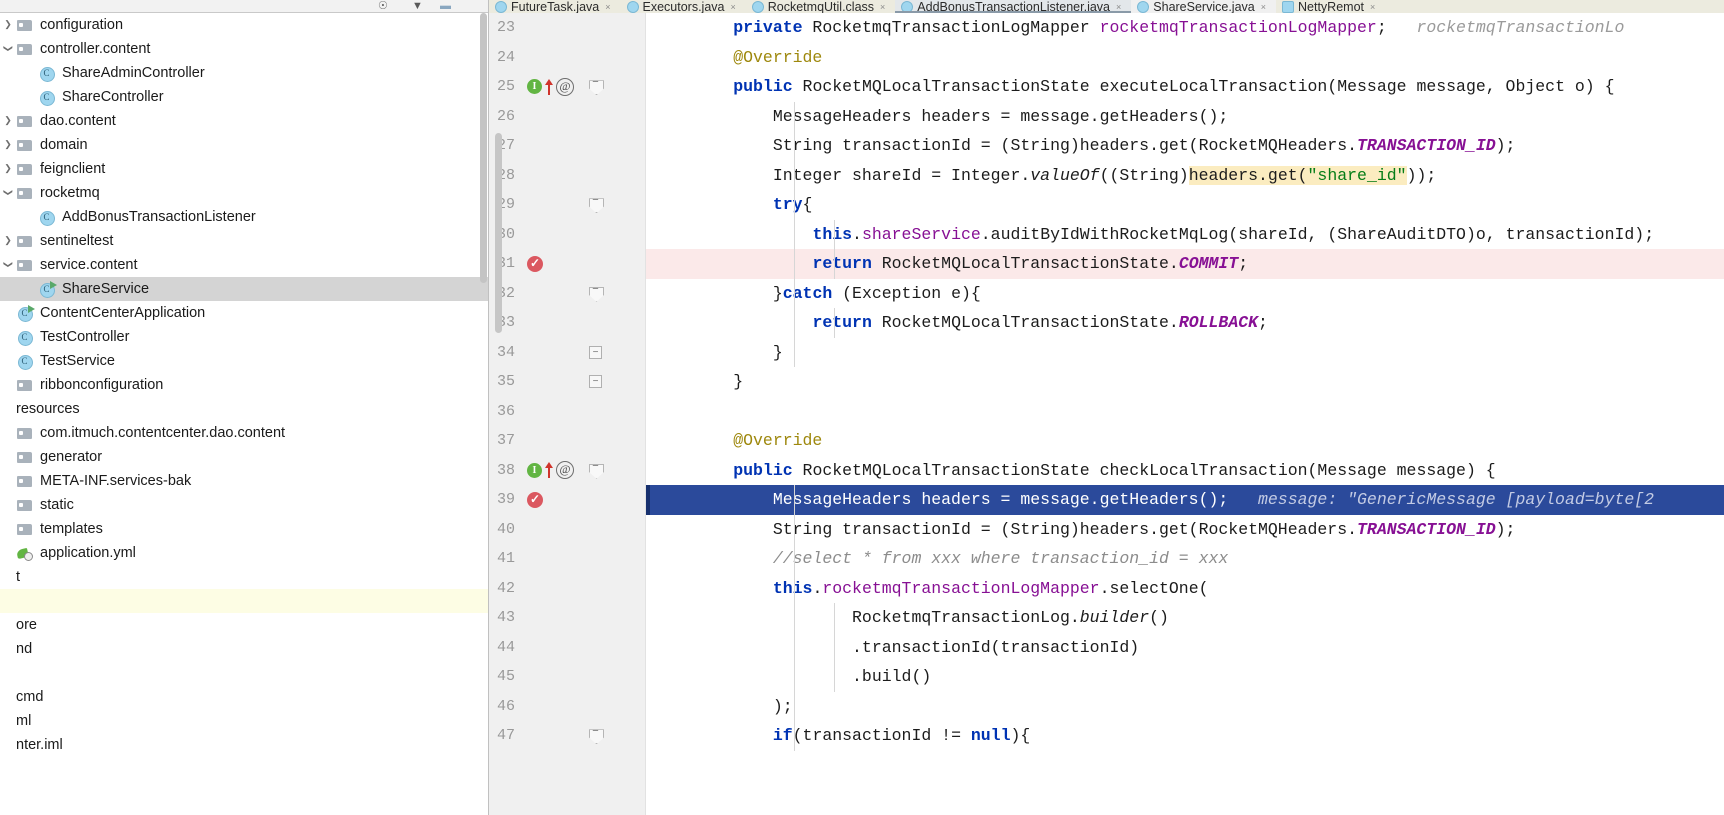 The image size is (1724, 815). Describe the element at coordinates (567, 28) in the screenshot. I see `gutter-line: 23` at that location.